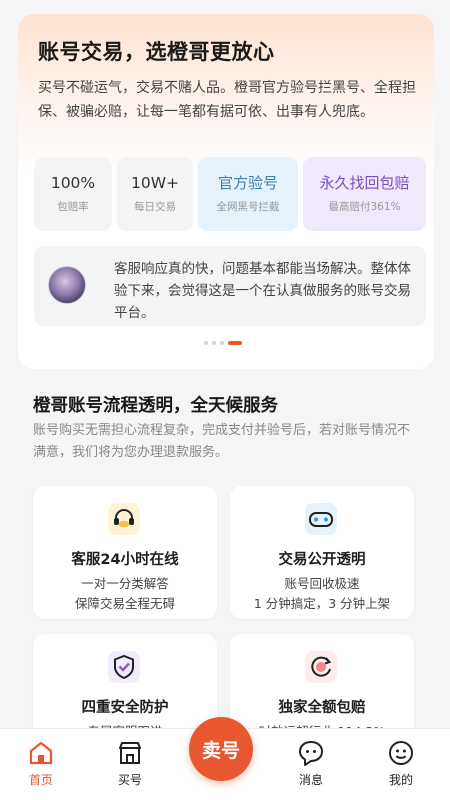 The height and width of the screenshot is (800, 450). What do you see at coordinates (400, 780) in the screenshot?
I see `nav-label-mine: 我的` at bounding box center [400, 780].